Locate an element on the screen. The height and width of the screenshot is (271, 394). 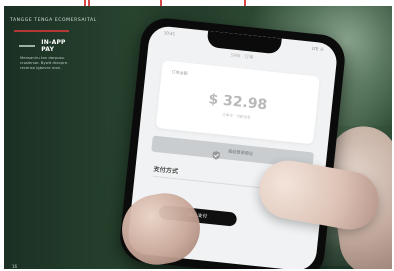
status-time: 10:41 is located at coordinates (169, 33).